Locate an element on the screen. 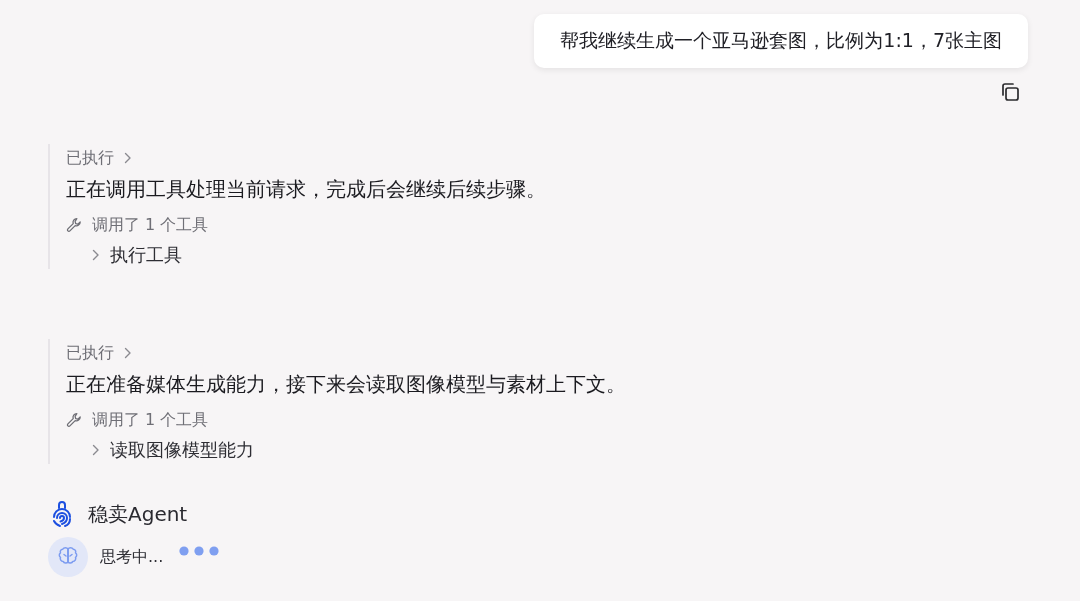 The image size is (1080, 601). tool-item: 执行工具 is located at coordinates (137, 255).